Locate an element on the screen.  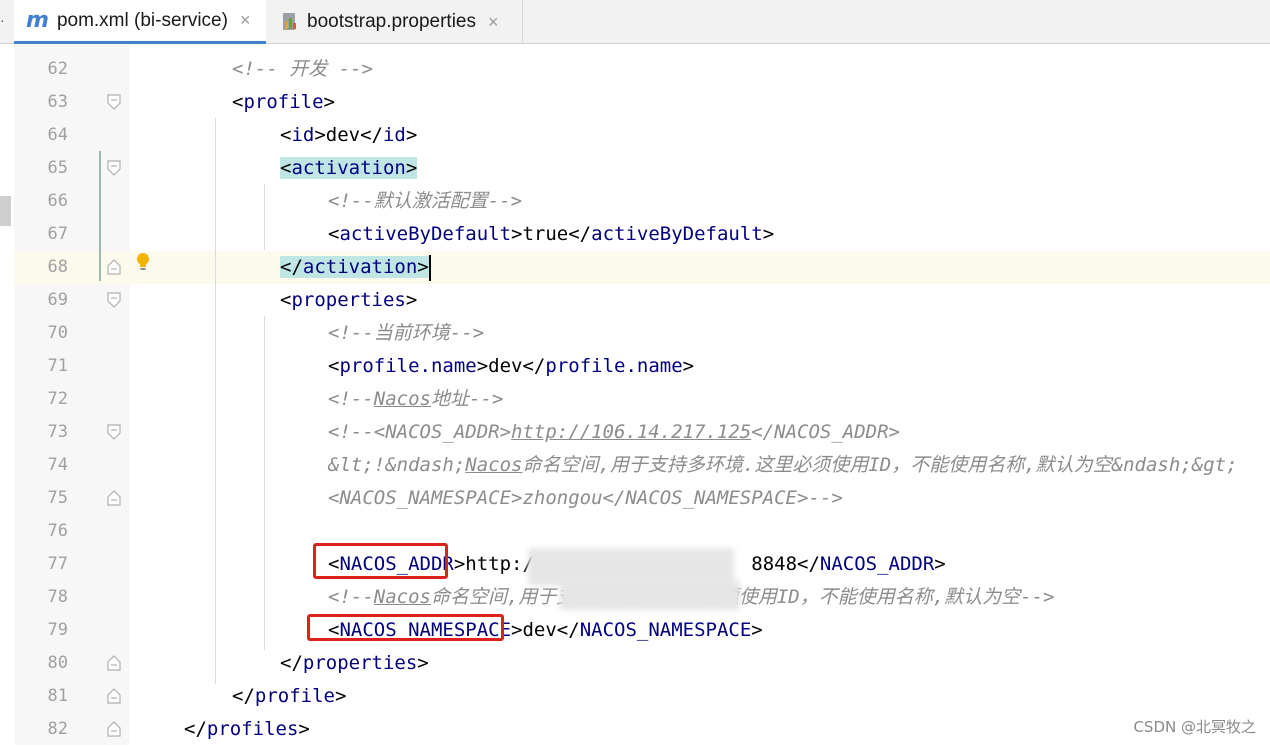
xml-tag-name: activeByDefault is located at coordinates (677, 234).